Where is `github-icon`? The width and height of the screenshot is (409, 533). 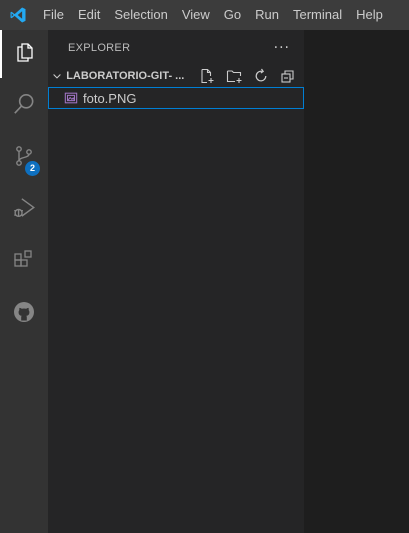
github-icon is located at coordinates (24, 314).